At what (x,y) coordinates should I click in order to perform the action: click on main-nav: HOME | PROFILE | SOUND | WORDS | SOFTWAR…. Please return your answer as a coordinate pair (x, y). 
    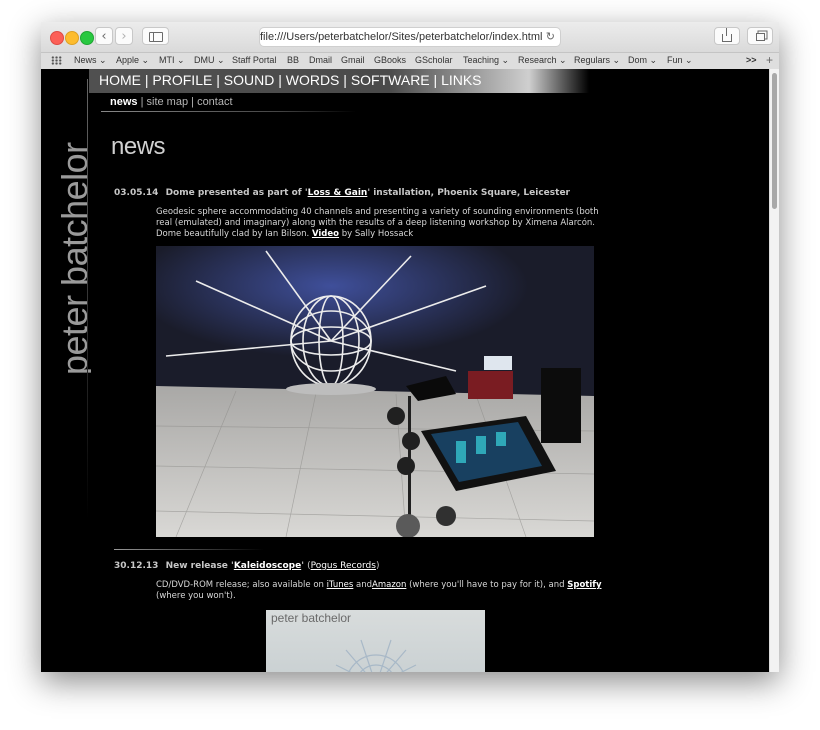
    Looking at the image, I should click on (290, 80).